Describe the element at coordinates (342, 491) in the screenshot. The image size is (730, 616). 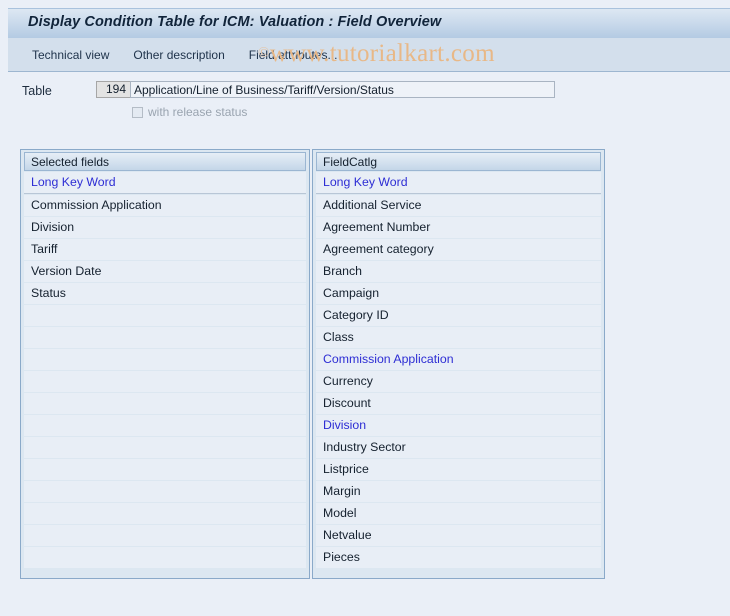
I see `list-item-label: Margin` at that location.